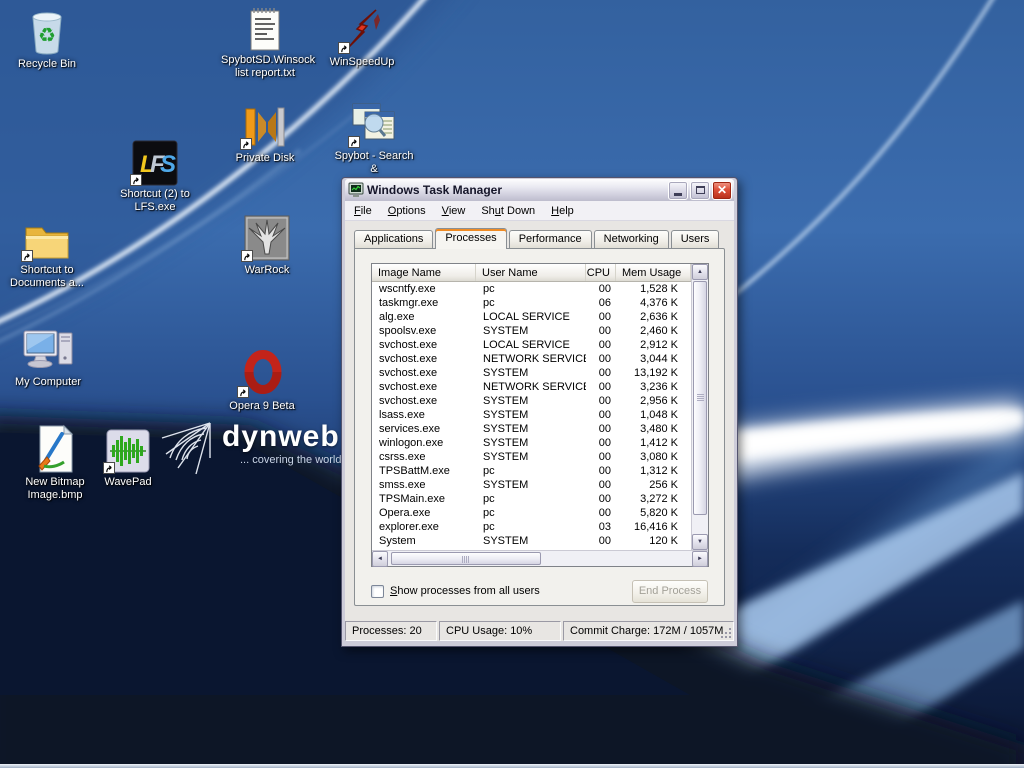 The image size is (1024, 768). What do you see at coordinates (531, 303) in the screenshot?
I see `process-row: taskmgr.exe pc 06 4,376 K` at bounding box center [531, 303].